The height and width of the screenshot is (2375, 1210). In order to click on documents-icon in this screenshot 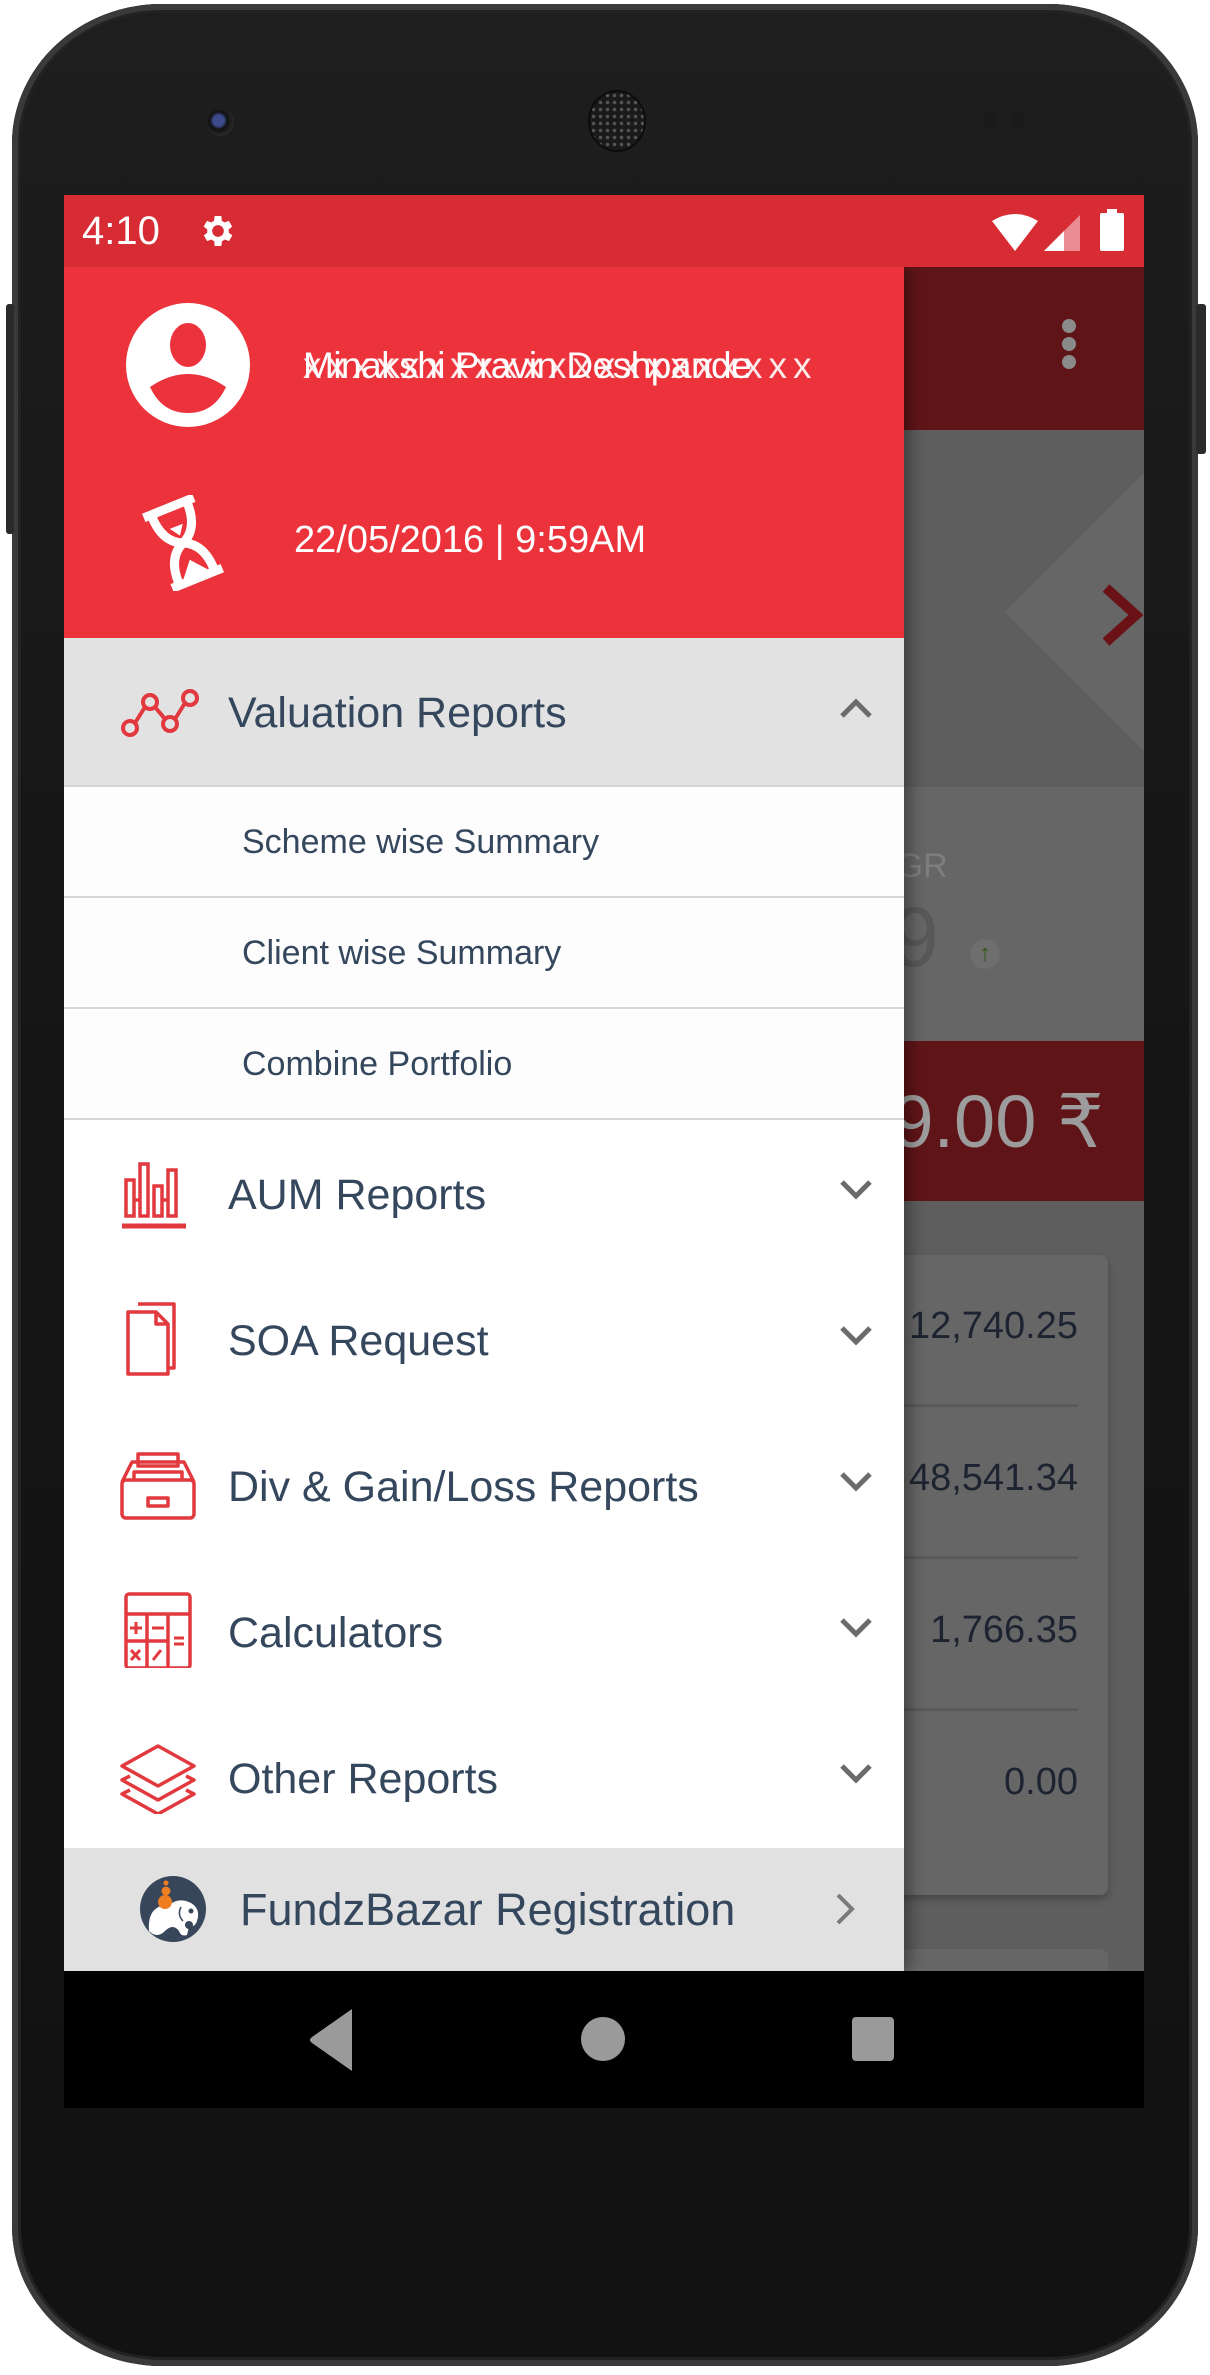, I will do `click(160, 1339)`.